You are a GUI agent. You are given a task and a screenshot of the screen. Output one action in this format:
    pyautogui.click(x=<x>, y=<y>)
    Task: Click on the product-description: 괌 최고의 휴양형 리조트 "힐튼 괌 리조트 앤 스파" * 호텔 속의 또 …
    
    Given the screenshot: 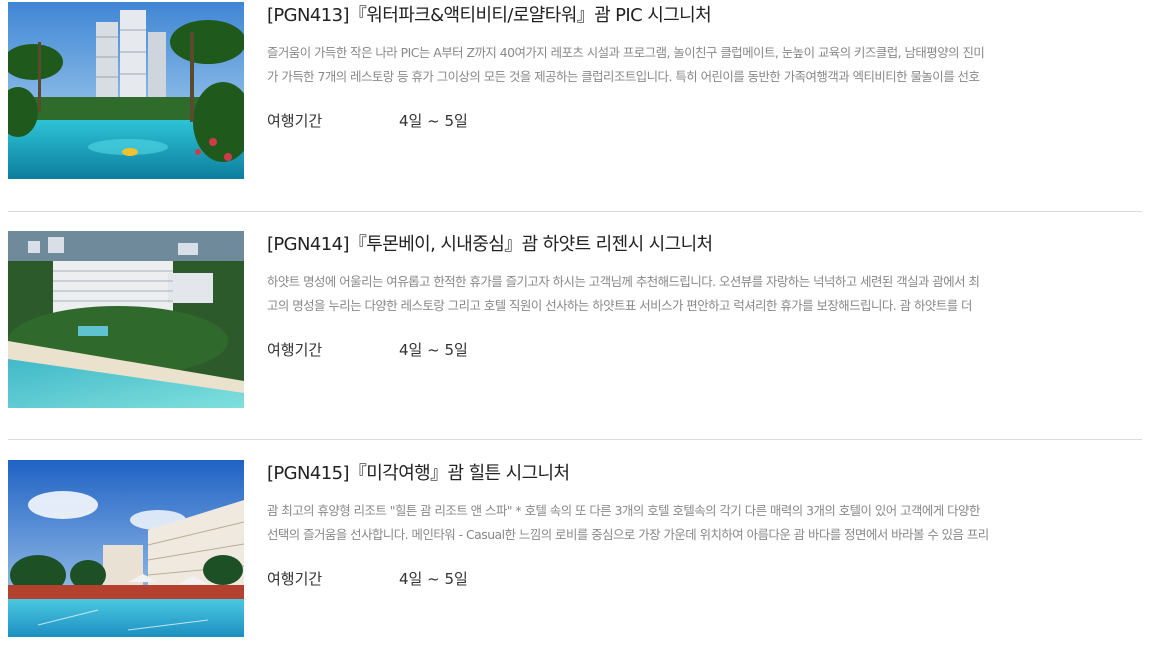 What is the action you would take?
    pyautogui.click(x=704, y=523)
    